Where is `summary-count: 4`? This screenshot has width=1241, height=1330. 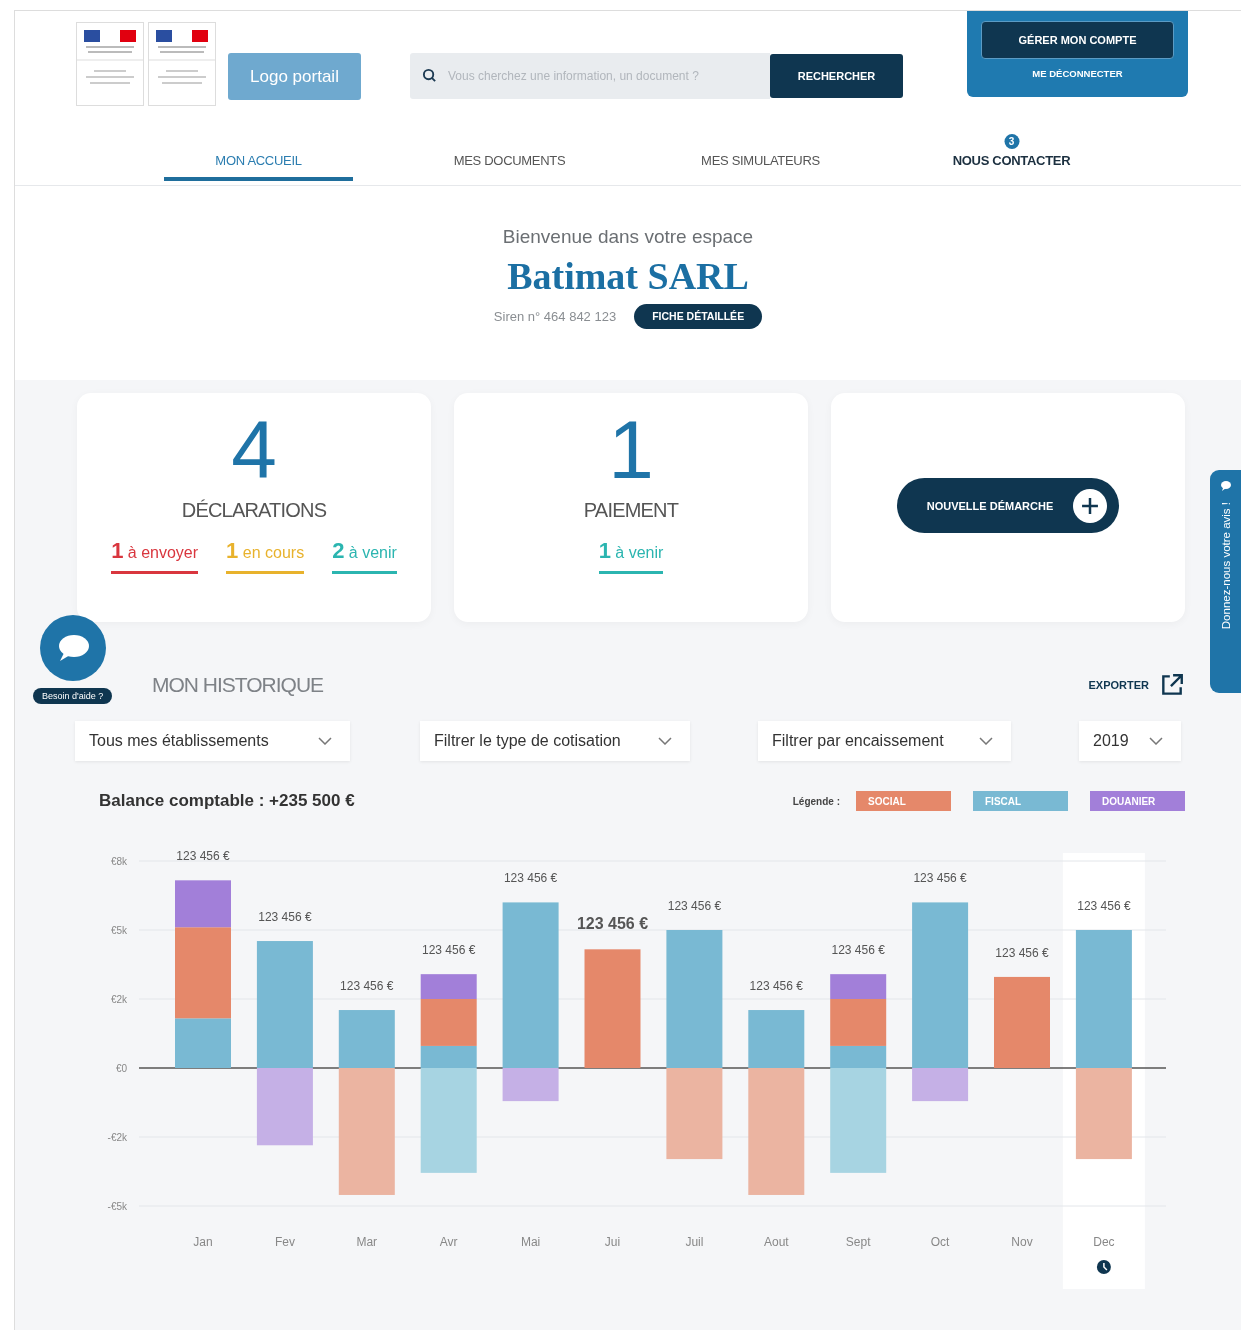 summary-count: 4 is located at coordinates (254, 450).